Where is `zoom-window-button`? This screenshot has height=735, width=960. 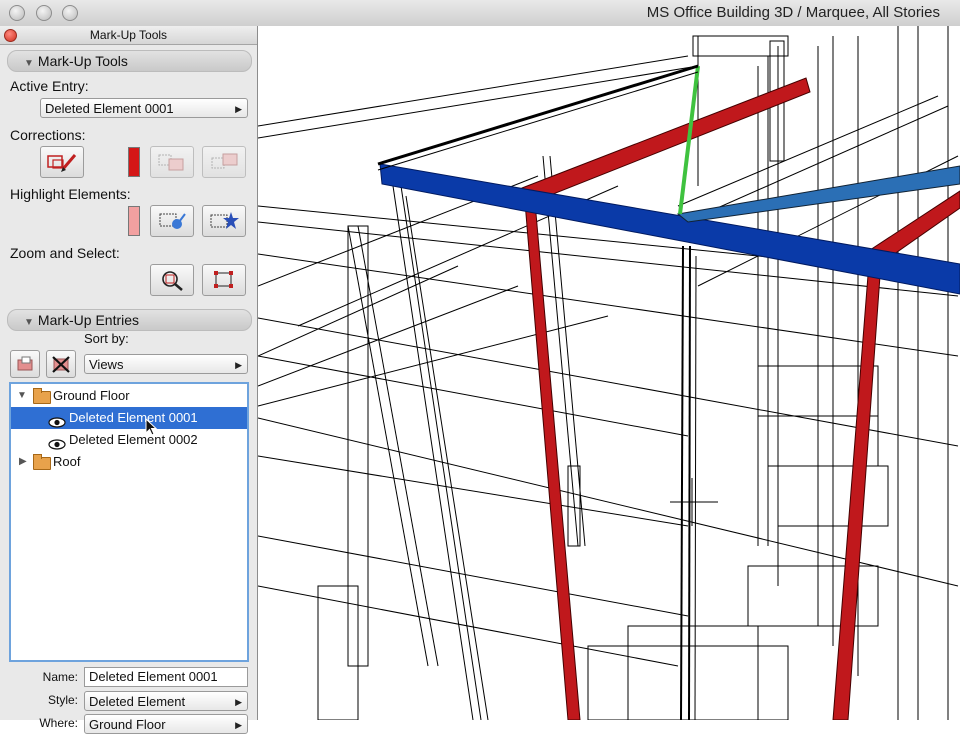 zoom-window-button is located at coordinates (70, 13).